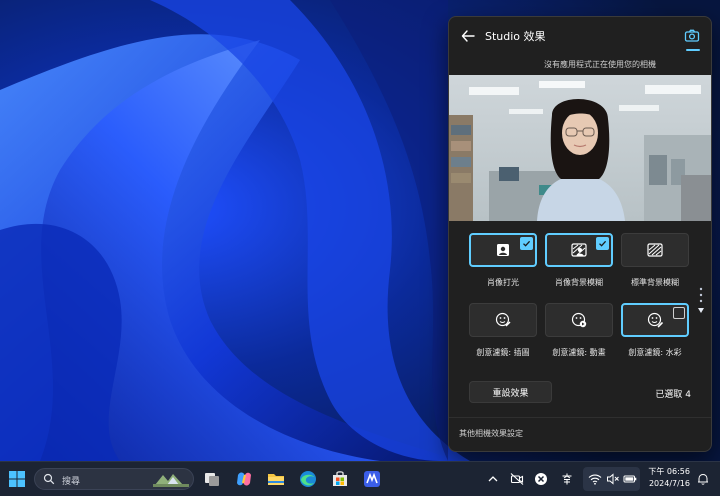 The width and height of the screenshot is (720, 496). Describe the element at coordinates (171, 480) in the screenshot. I see `search-highlight-icon` at that location.